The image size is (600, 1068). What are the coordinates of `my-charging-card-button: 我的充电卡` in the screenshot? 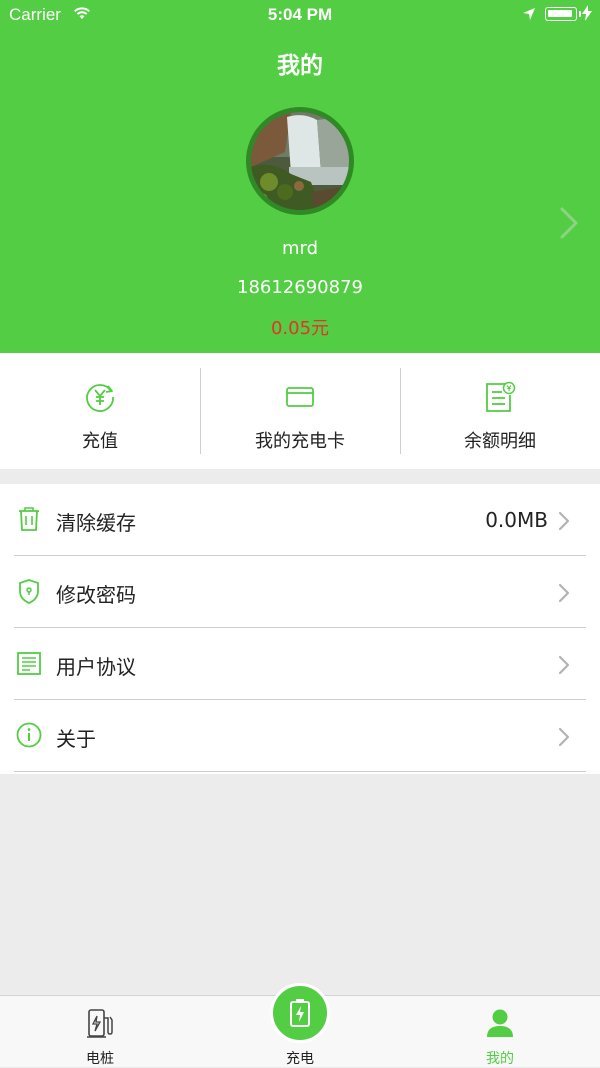 It's located at (300, 411).